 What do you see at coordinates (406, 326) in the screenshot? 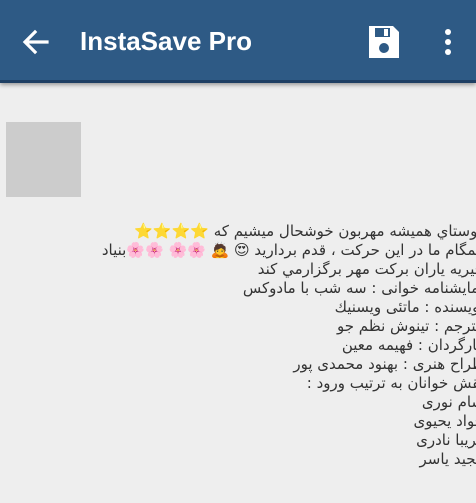
I see `caption-line: مترجم : تينوش نظم جو` at bounding box center [406, 326].